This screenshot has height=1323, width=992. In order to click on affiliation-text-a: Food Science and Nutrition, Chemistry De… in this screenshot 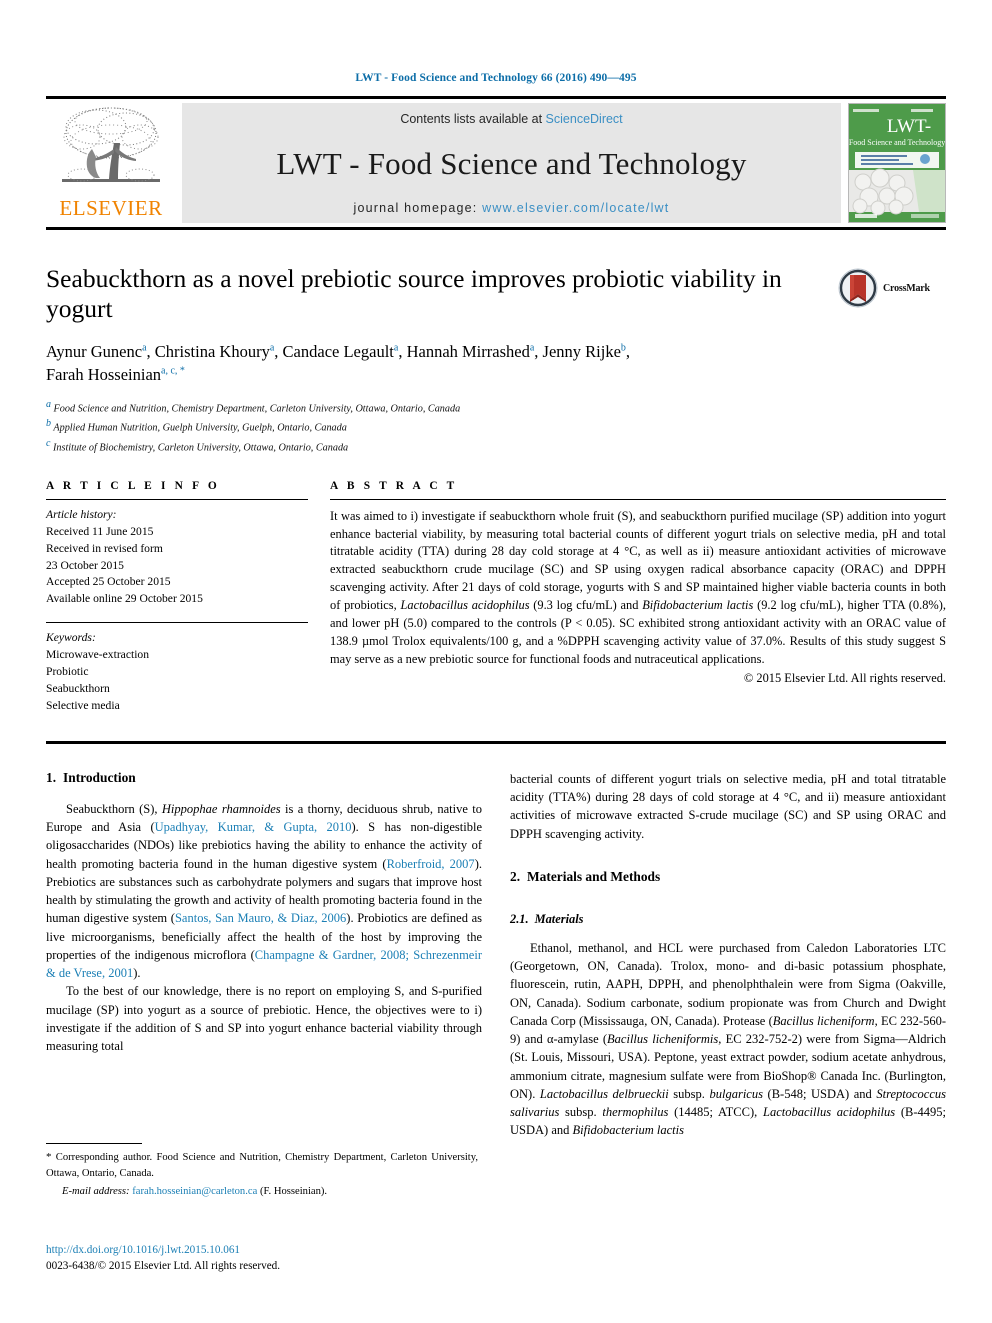, I will do `click(257, 409)`.